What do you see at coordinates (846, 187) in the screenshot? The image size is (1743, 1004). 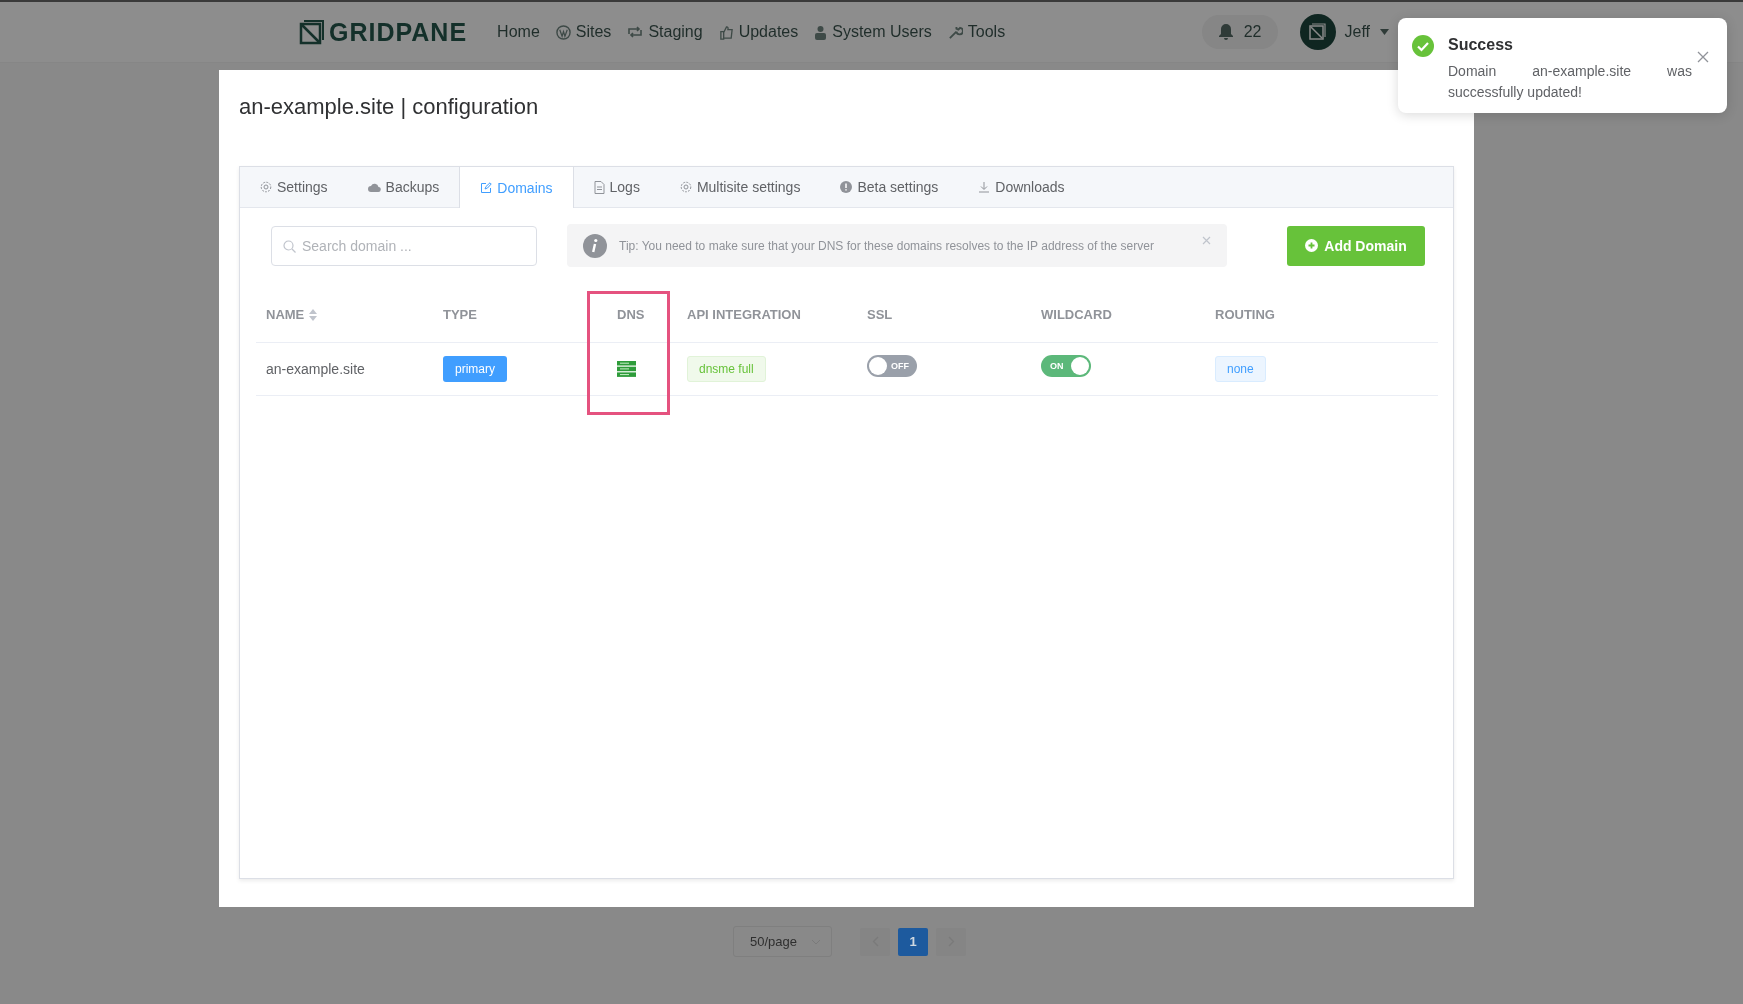 I see `exclamation-icon` at bounding box center [846, 187].